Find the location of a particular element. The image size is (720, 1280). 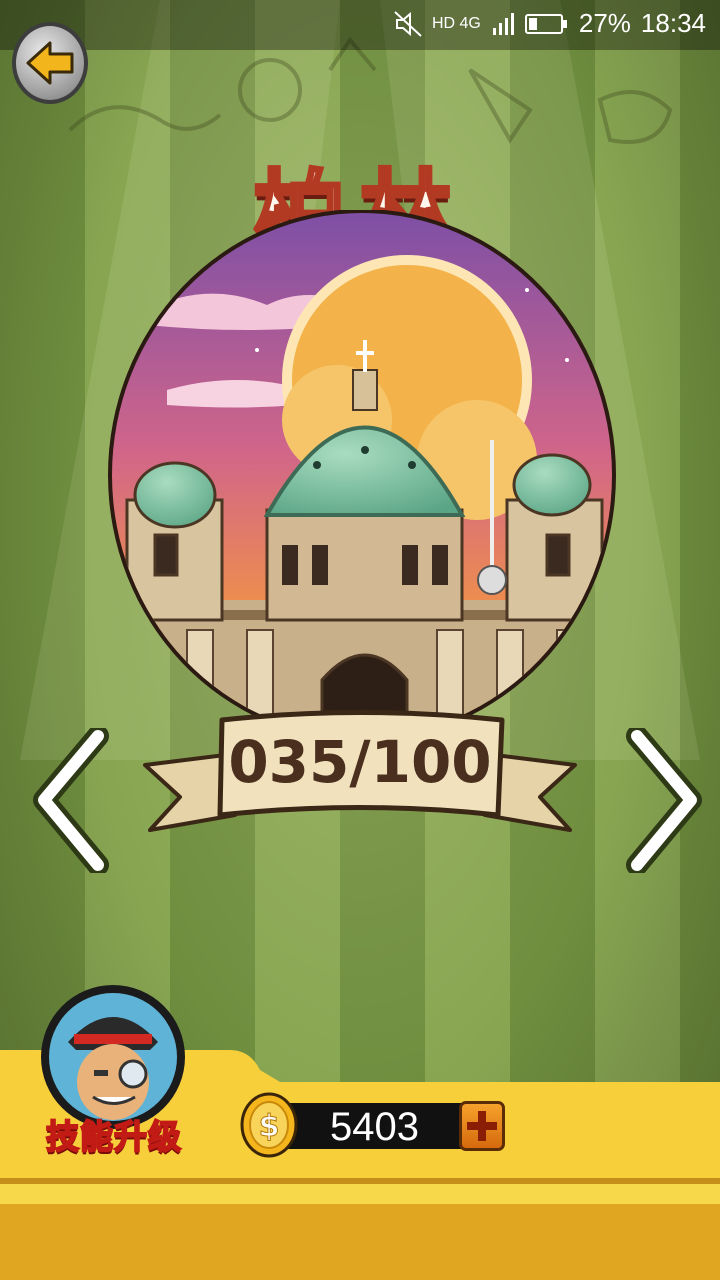

arrow-left-icon is located at coordinates (50, 63).